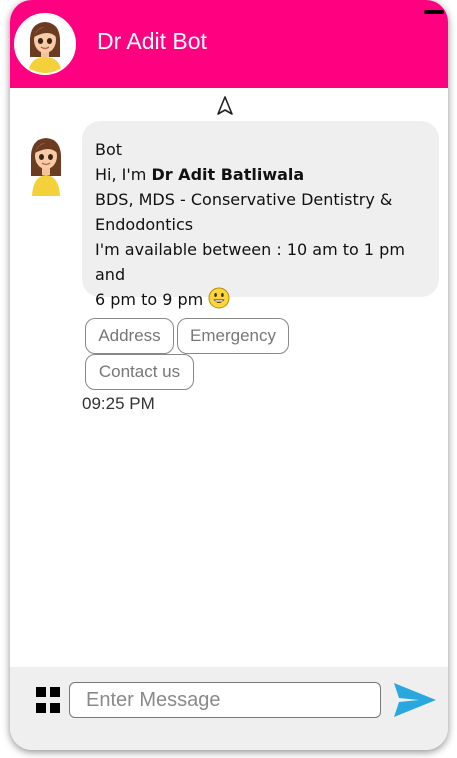  Describe the element at coordinates (129, 336) in the screenshot. I see `quick-reply-address: Address` at that location.